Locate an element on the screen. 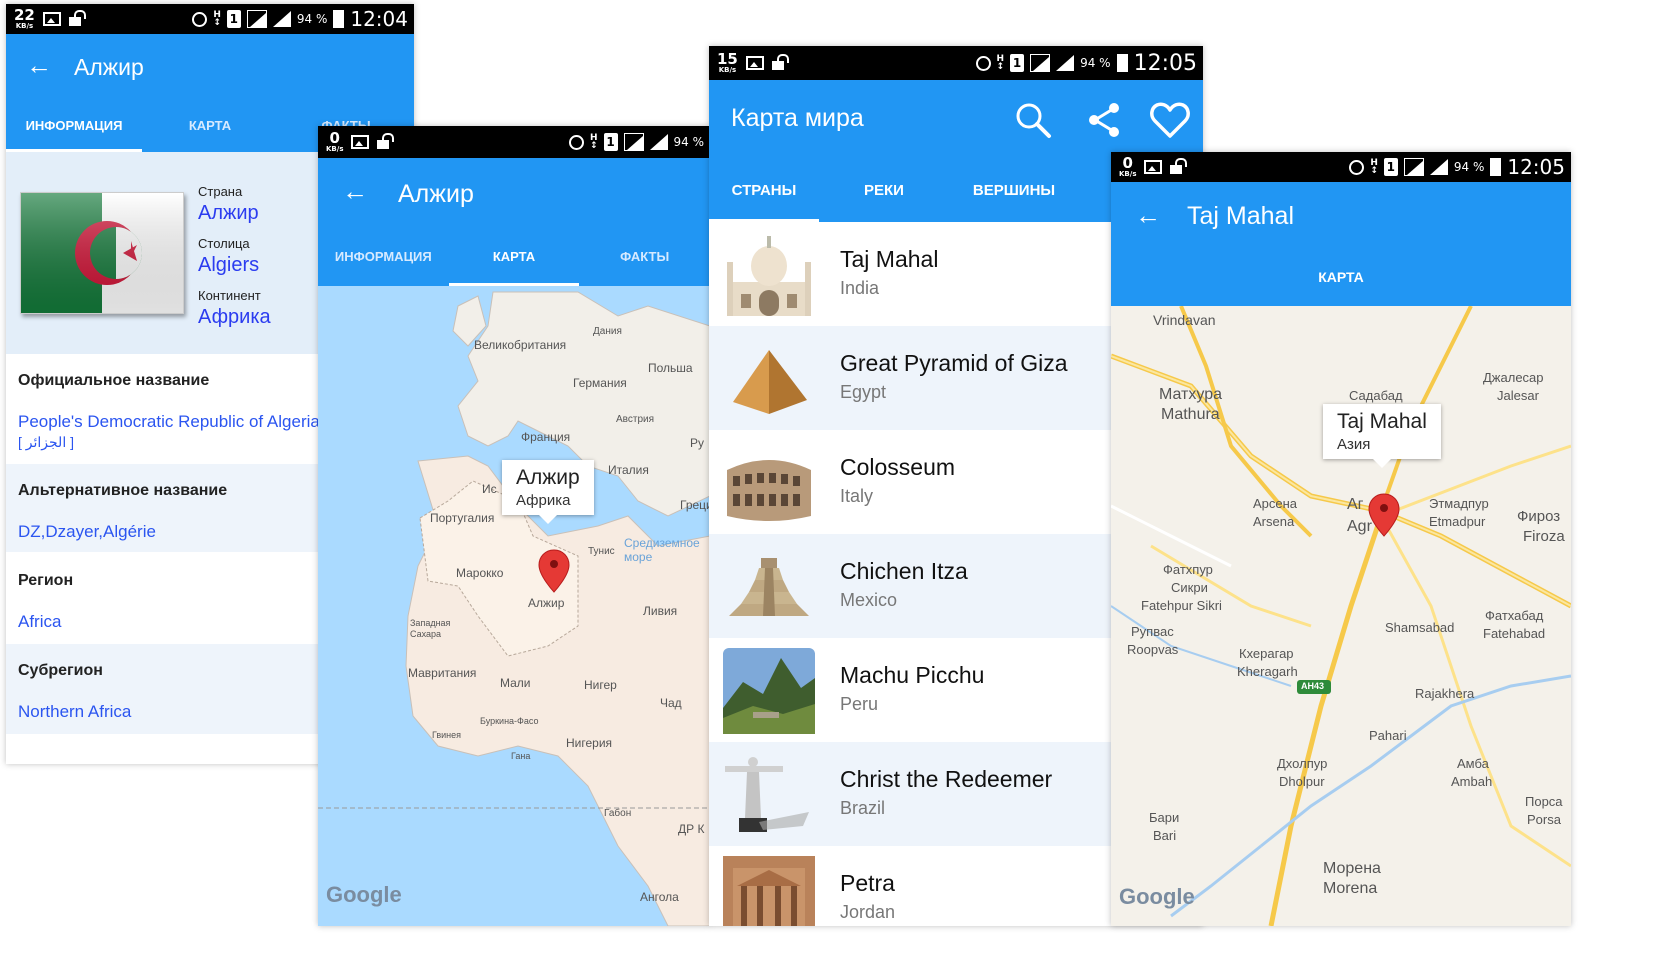 The width and height of the screenshot is (1654, 971). landmark-name: Great Pyramid of Giza is located at coordinates (954, 363).